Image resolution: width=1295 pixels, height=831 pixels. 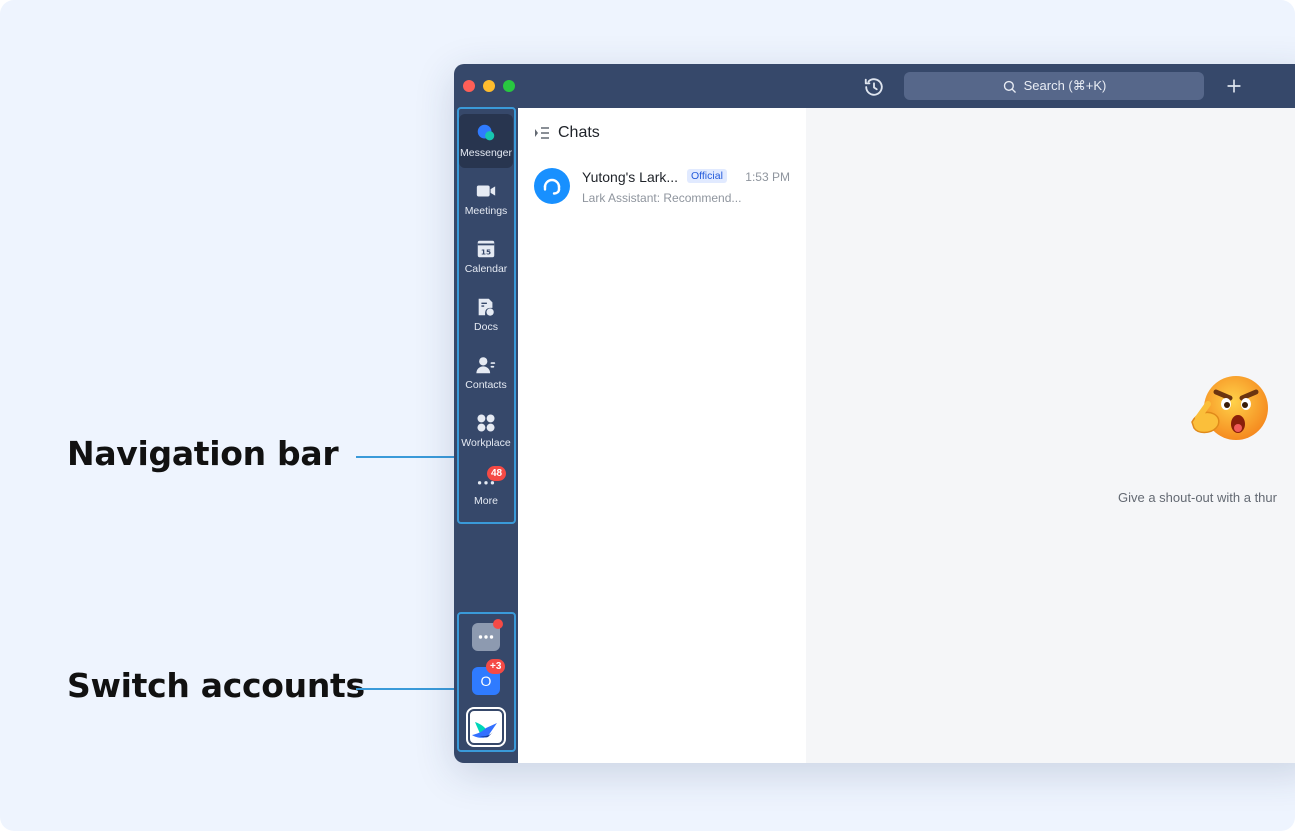 I want to click on history-icon, so click(x=874, y=87).